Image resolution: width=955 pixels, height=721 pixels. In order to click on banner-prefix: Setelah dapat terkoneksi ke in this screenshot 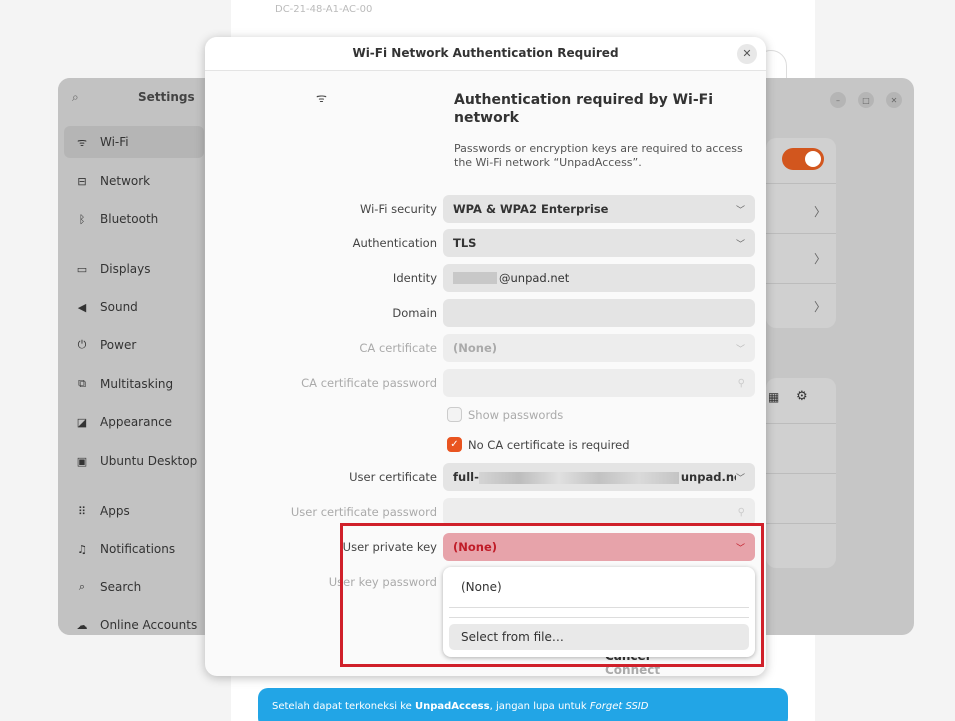, I will do `click(343, 706)`.